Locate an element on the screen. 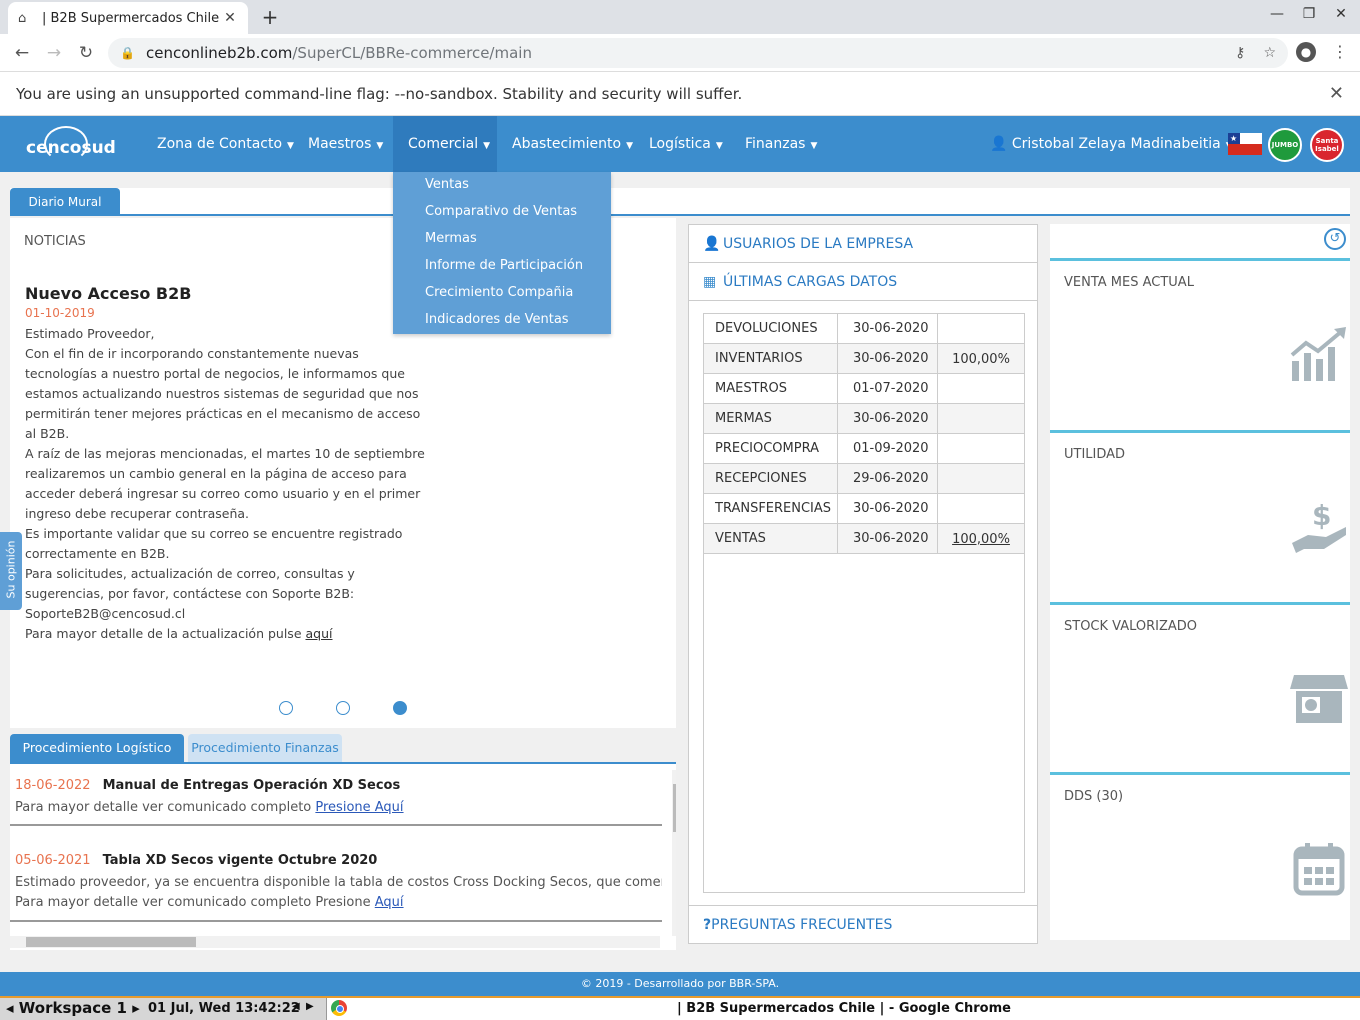 Image resolution: width=1360 pixels, height=1020 pixels. workspace-switcher: ◂ Workspace 1 ▸ is located at coordinates (73, 1008).